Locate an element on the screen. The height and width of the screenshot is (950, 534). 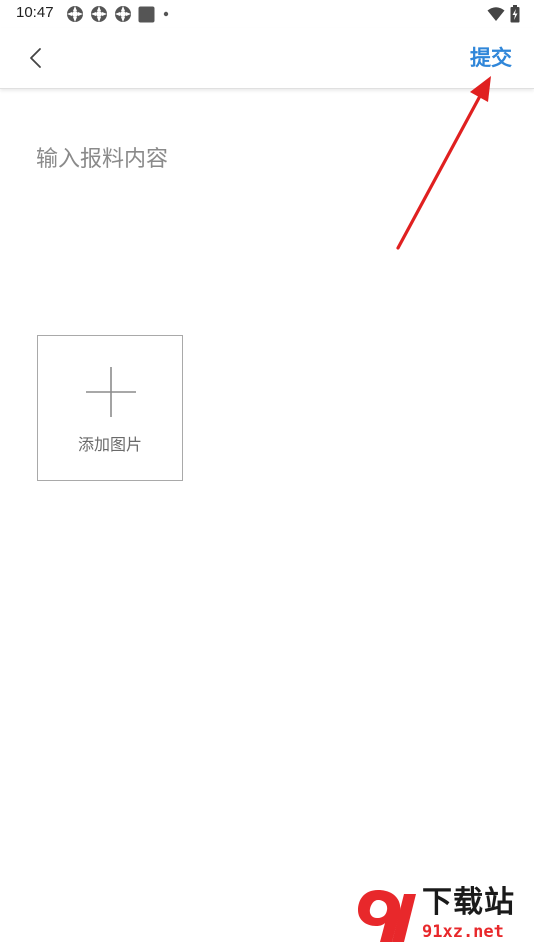
watermark: 下载站 91xz.net is located at coordinates (442, 916).